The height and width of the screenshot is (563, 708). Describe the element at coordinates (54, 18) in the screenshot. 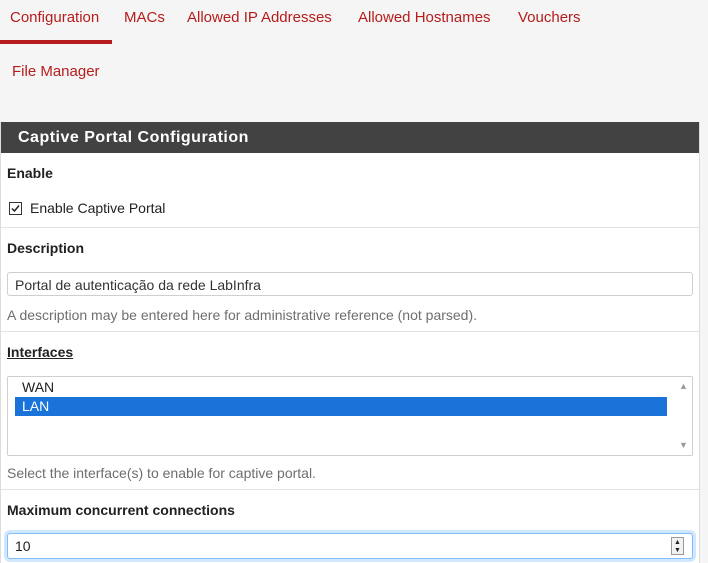

I see `tab-configuration: Configuration` at that location.